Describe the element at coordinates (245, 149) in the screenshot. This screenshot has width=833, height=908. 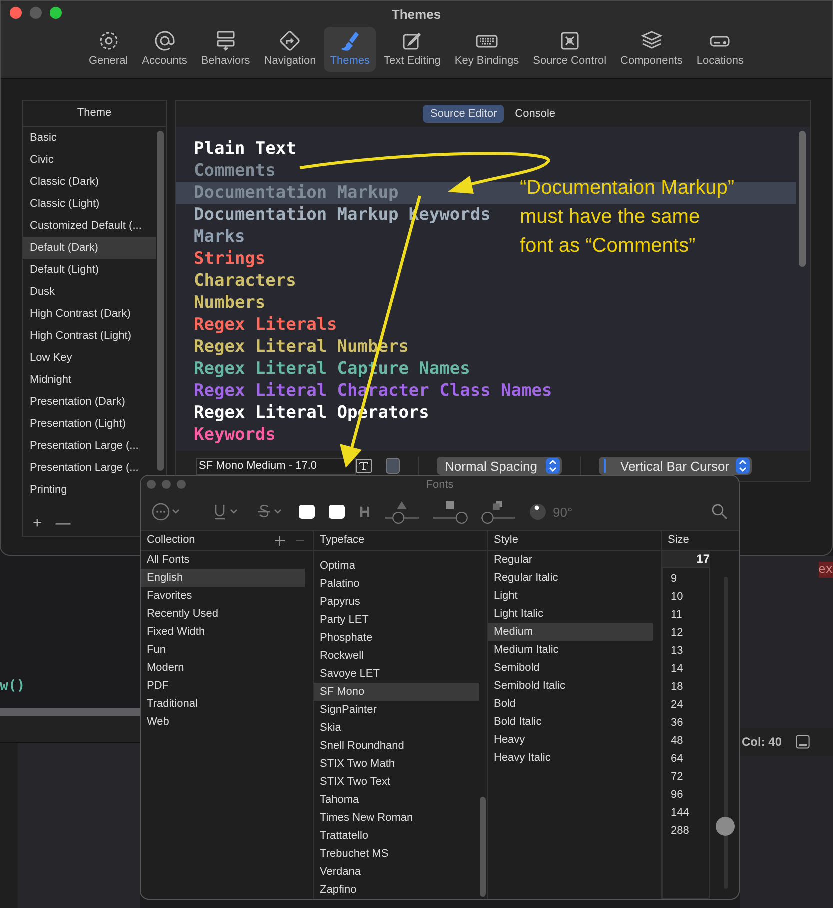
I see `syntax-item: Plain Text` at that location.